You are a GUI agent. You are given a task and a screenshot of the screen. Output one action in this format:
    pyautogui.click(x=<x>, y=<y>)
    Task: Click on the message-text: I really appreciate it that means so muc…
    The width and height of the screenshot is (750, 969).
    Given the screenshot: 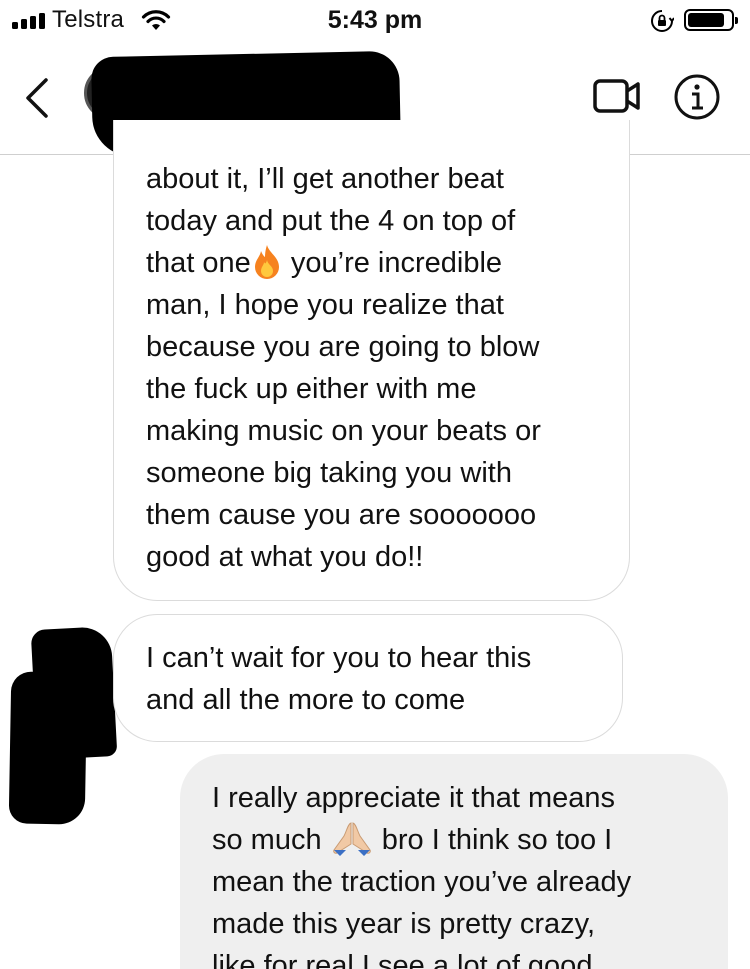 What is the action you would take?
    pyautogui.click(x=422, y=875)
    